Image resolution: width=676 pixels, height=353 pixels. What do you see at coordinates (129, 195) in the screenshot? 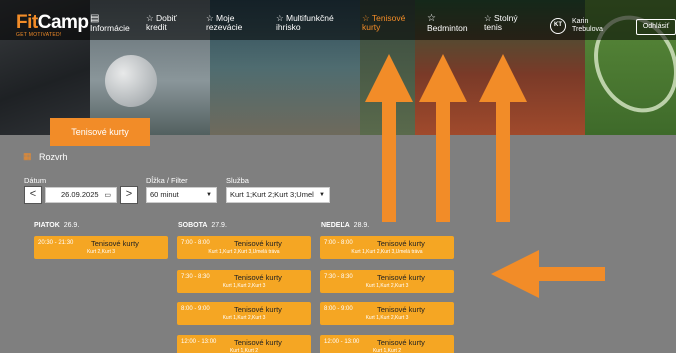
I see `next-day-button: >` at bounding box center [129, 195].